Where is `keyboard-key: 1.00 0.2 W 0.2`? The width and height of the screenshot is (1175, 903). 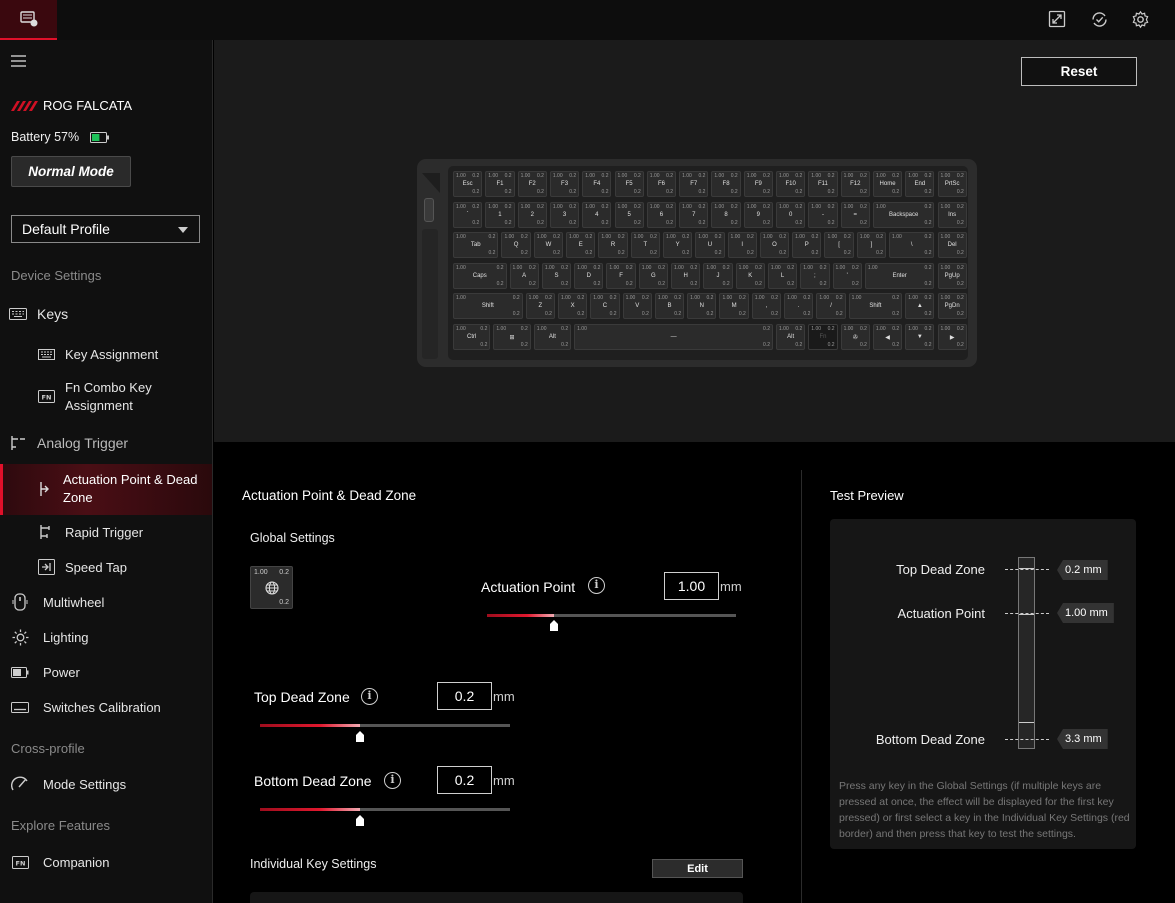
keyboard-key: 1.00 0.2 W 0.2 is located at coordinates (548, 245).